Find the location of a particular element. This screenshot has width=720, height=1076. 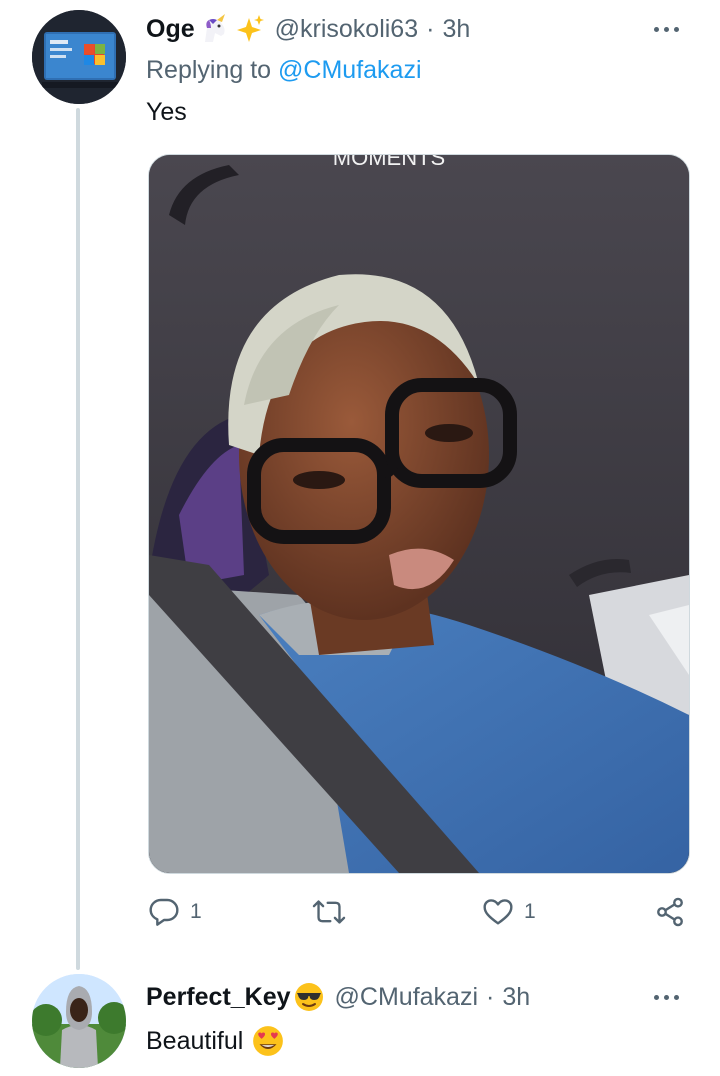

replying-to-line: Replying to @CMufakazi is located at coordinates (284, 70).